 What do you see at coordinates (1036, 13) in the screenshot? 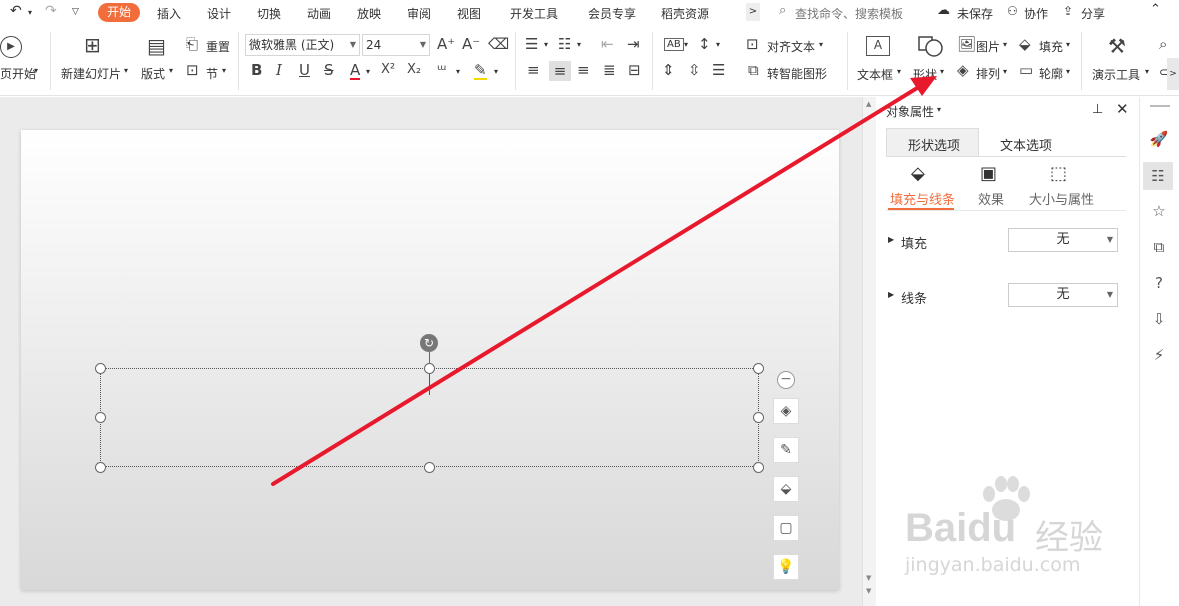
I see `collab-button: 协作` at bounding box center [1036, 13].